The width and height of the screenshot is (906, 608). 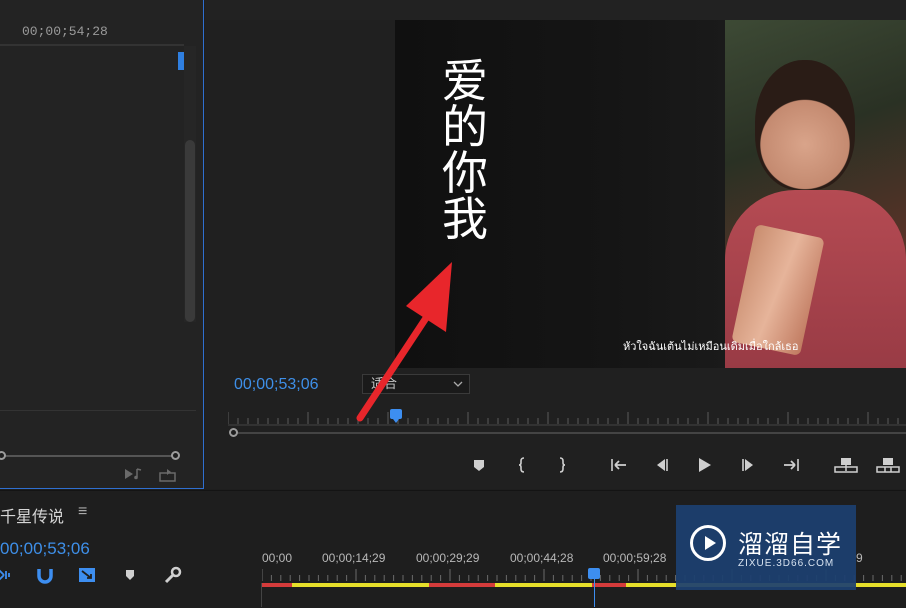 I want to click on program-top-bar, so click(x=555, y=10).